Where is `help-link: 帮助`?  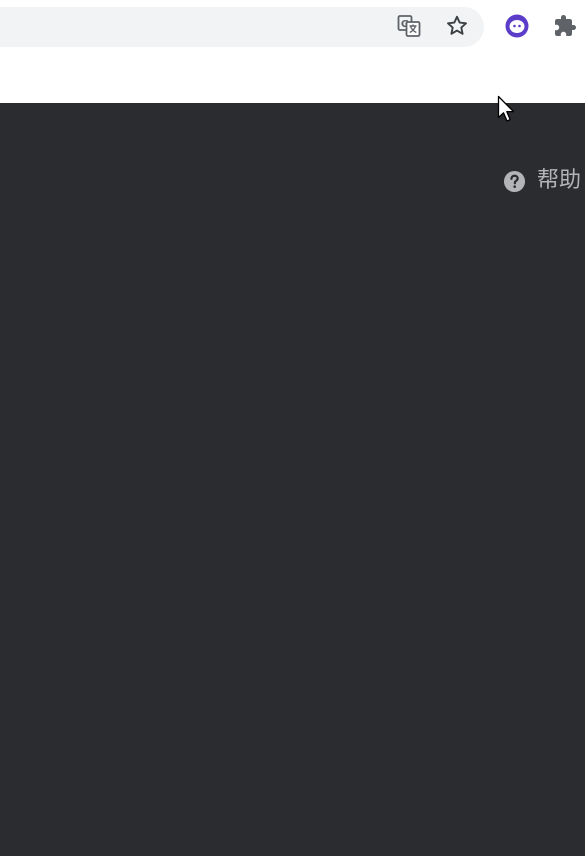
help-link: 帮助 is located at coordinates (542, 181).